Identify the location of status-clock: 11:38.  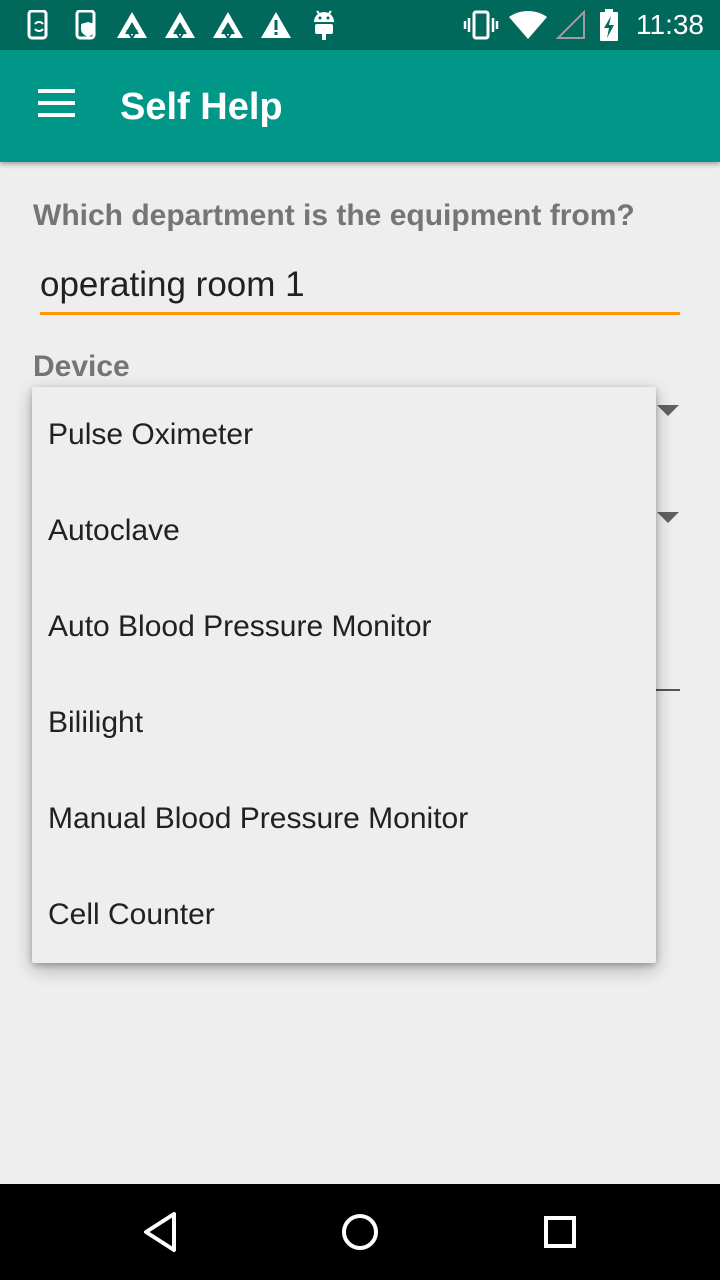
(670, 24).